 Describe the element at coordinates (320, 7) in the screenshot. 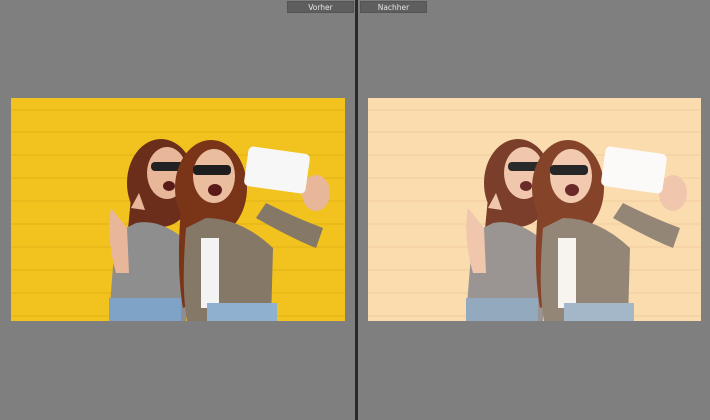

I see `before-label: Vorher` at that location.